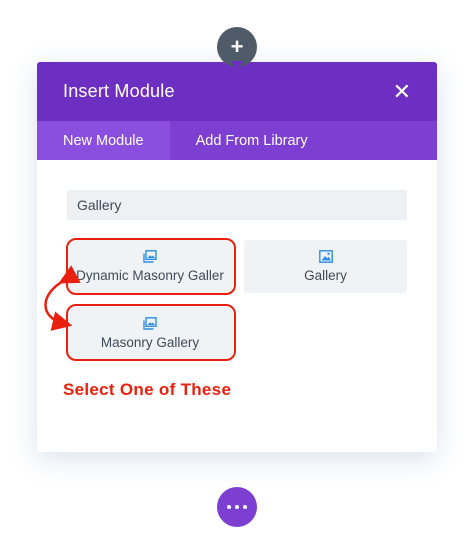 The image size is (471, 549). Describe the element at coordinates (147, 389) in the screenshot. I see `annotation-text: Select One of These` at that location.